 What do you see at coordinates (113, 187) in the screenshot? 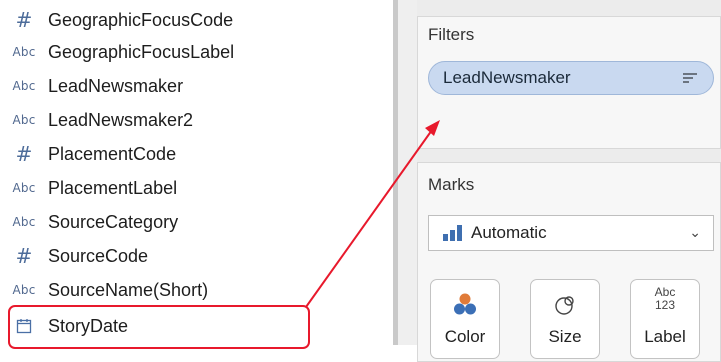
I see `field-label: PlacementLabel` at bounding box center [113, 187].